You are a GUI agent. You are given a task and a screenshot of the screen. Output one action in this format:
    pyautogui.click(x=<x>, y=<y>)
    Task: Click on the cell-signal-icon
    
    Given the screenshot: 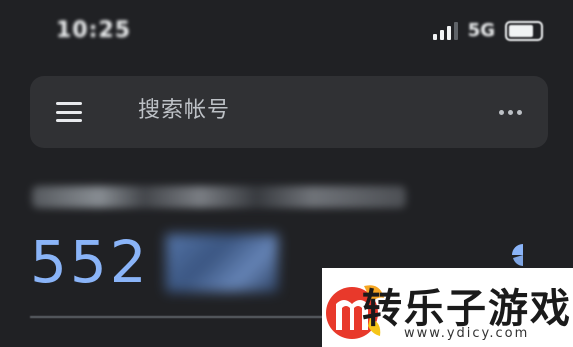 What is the action you would take?
    pyautogui.click(x=445, y=30)
    